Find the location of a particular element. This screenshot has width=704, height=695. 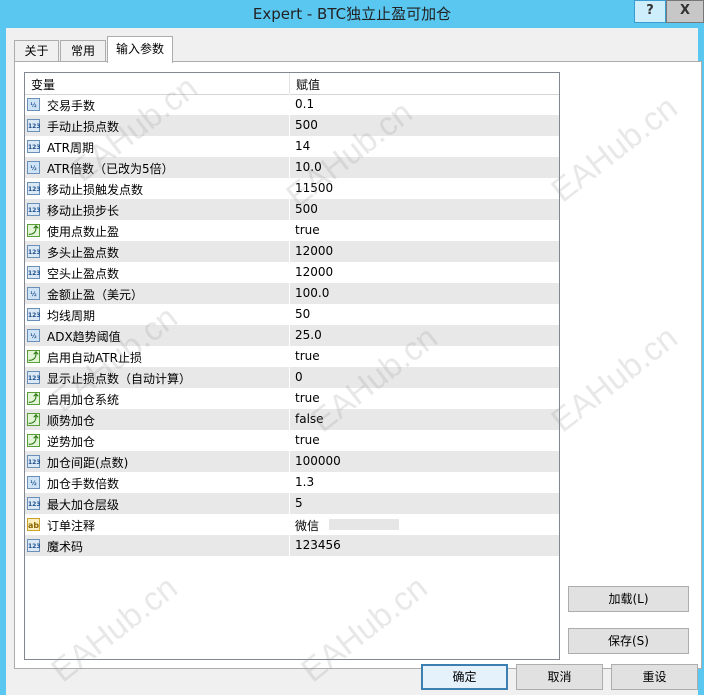

table-row: 123 手动止损点数 500 is located at coordinates (292, 125).